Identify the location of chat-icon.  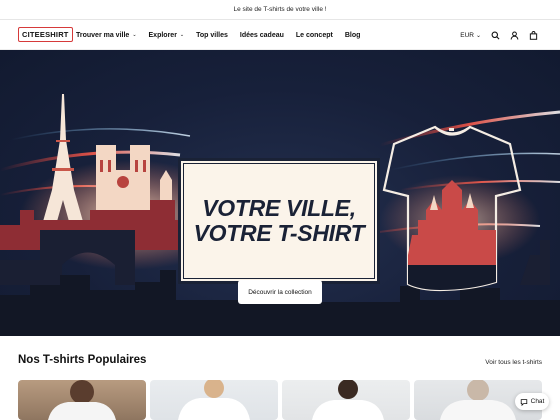
(523, 402).